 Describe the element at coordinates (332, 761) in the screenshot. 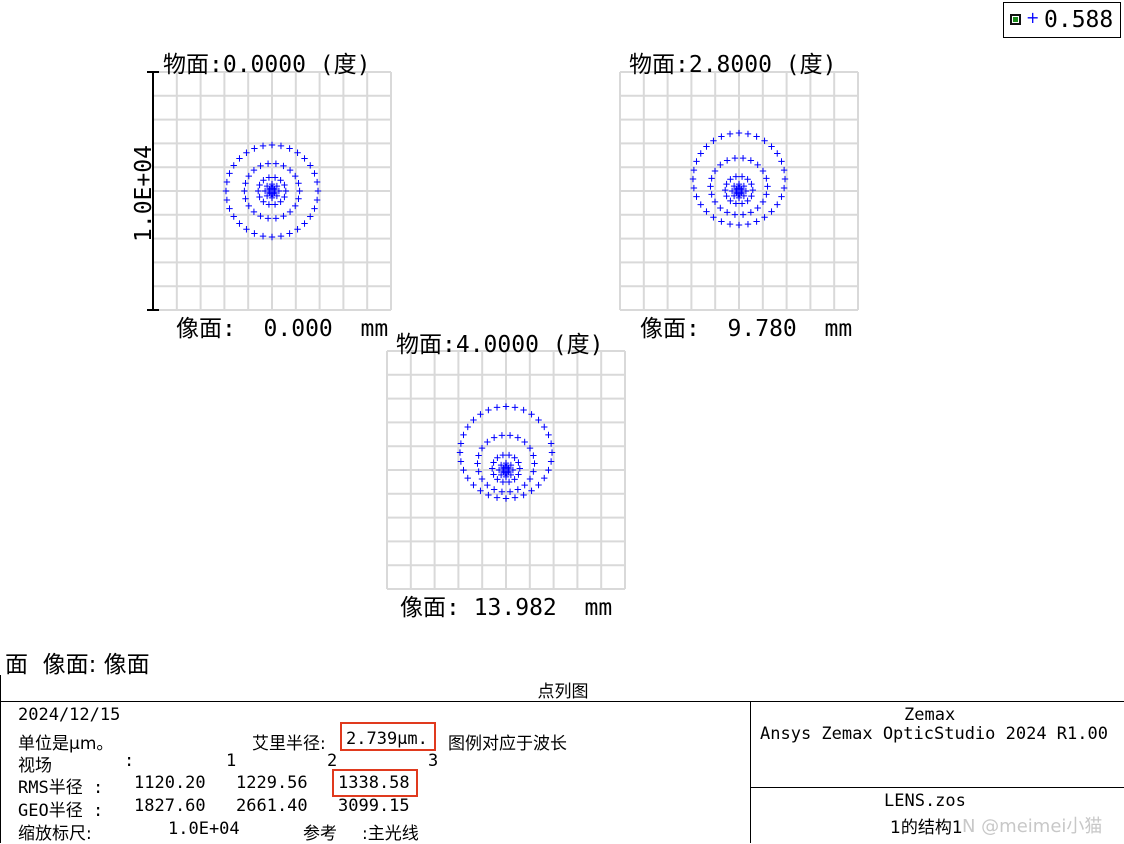

I see `field-num-2: 2` at that location.